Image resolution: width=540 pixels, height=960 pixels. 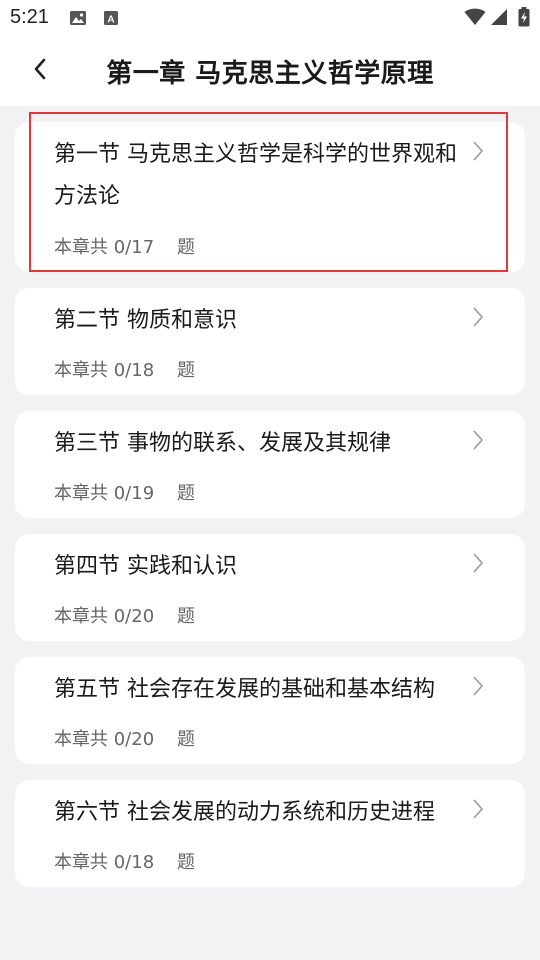 What do you see at coordinates (244, 689) in the screenshot?
I see `section-title: 第五节 社会存在发展的基础和基本结构` at bounding box center [244, 689].